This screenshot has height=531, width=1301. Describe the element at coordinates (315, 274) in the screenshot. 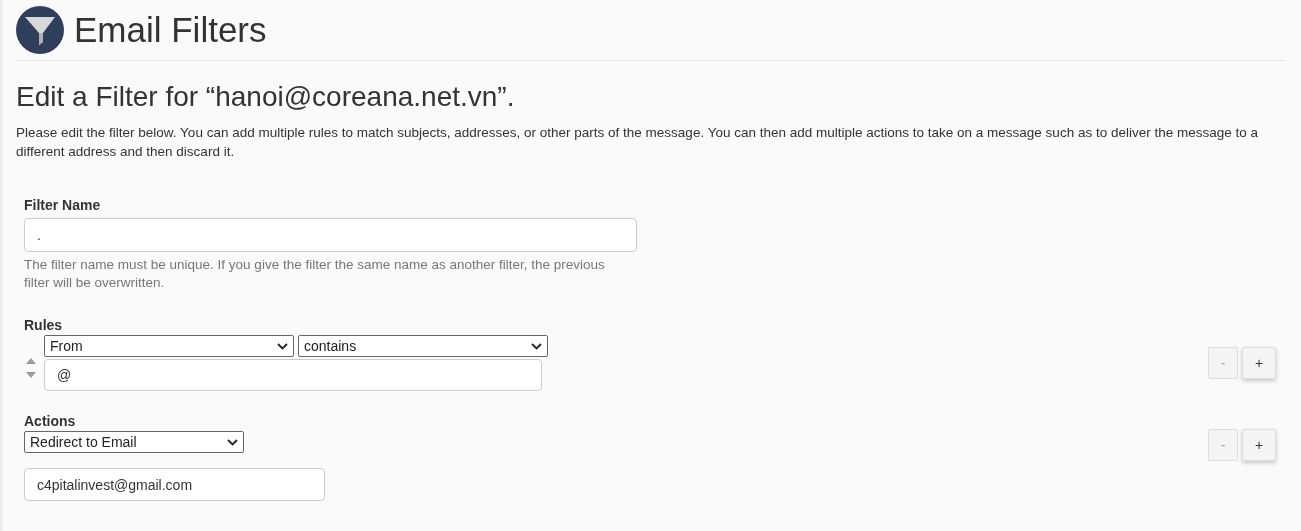

I see `help-text: The filter name must be unique. If you give the filter the same name as another filter, the previous filter will be overwritten.` at that location.